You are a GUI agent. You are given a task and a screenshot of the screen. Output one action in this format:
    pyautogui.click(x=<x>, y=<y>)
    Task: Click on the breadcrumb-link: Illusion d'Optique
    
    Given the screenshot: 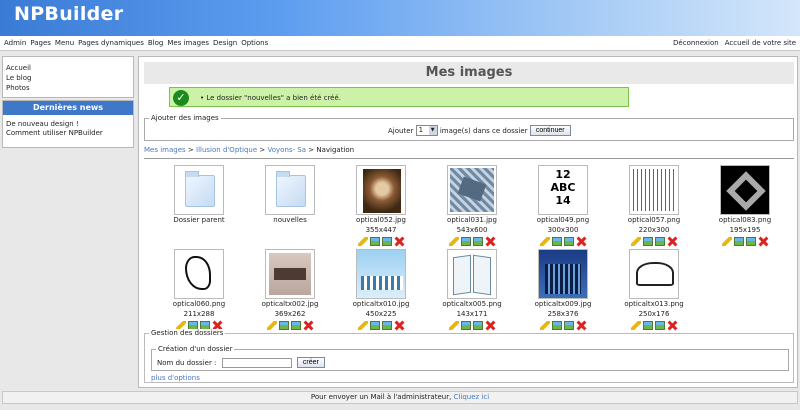 What is the action you would take?
    pyautogui.click(x=226, y=150)
    